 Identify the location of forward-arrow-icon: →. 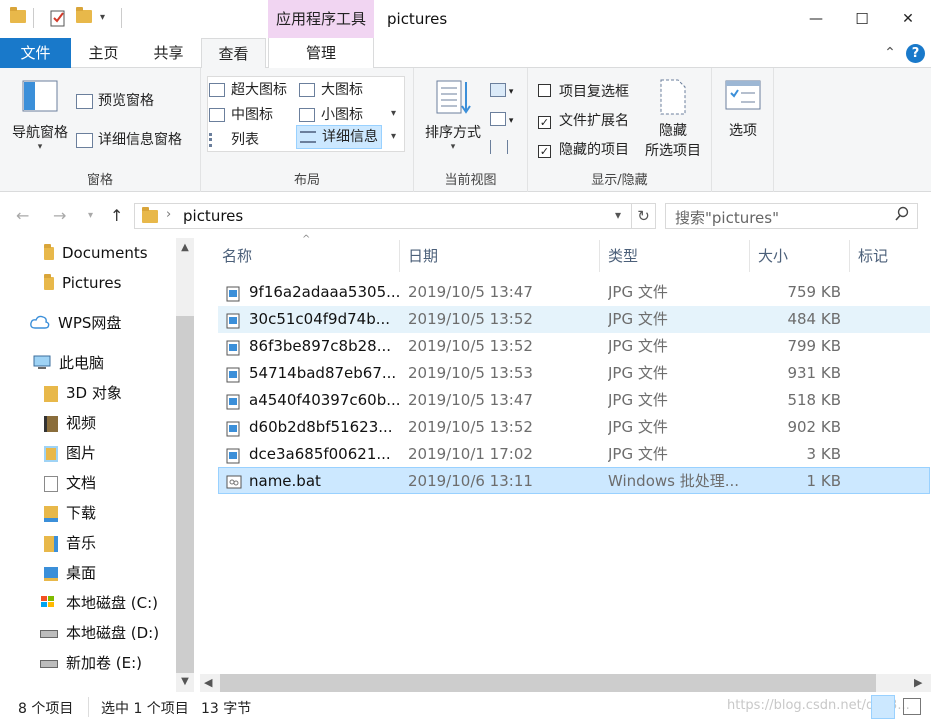
(59, 215).